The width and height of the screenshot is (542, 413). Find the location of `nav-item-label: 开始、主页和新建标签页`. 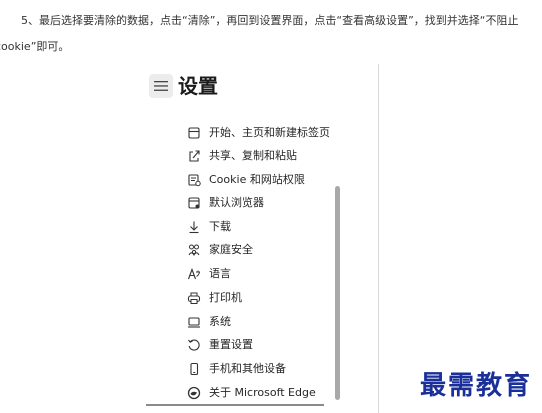

nav-item-label: 开始、主页和新建标签页 is located at coordinates (269, 132).